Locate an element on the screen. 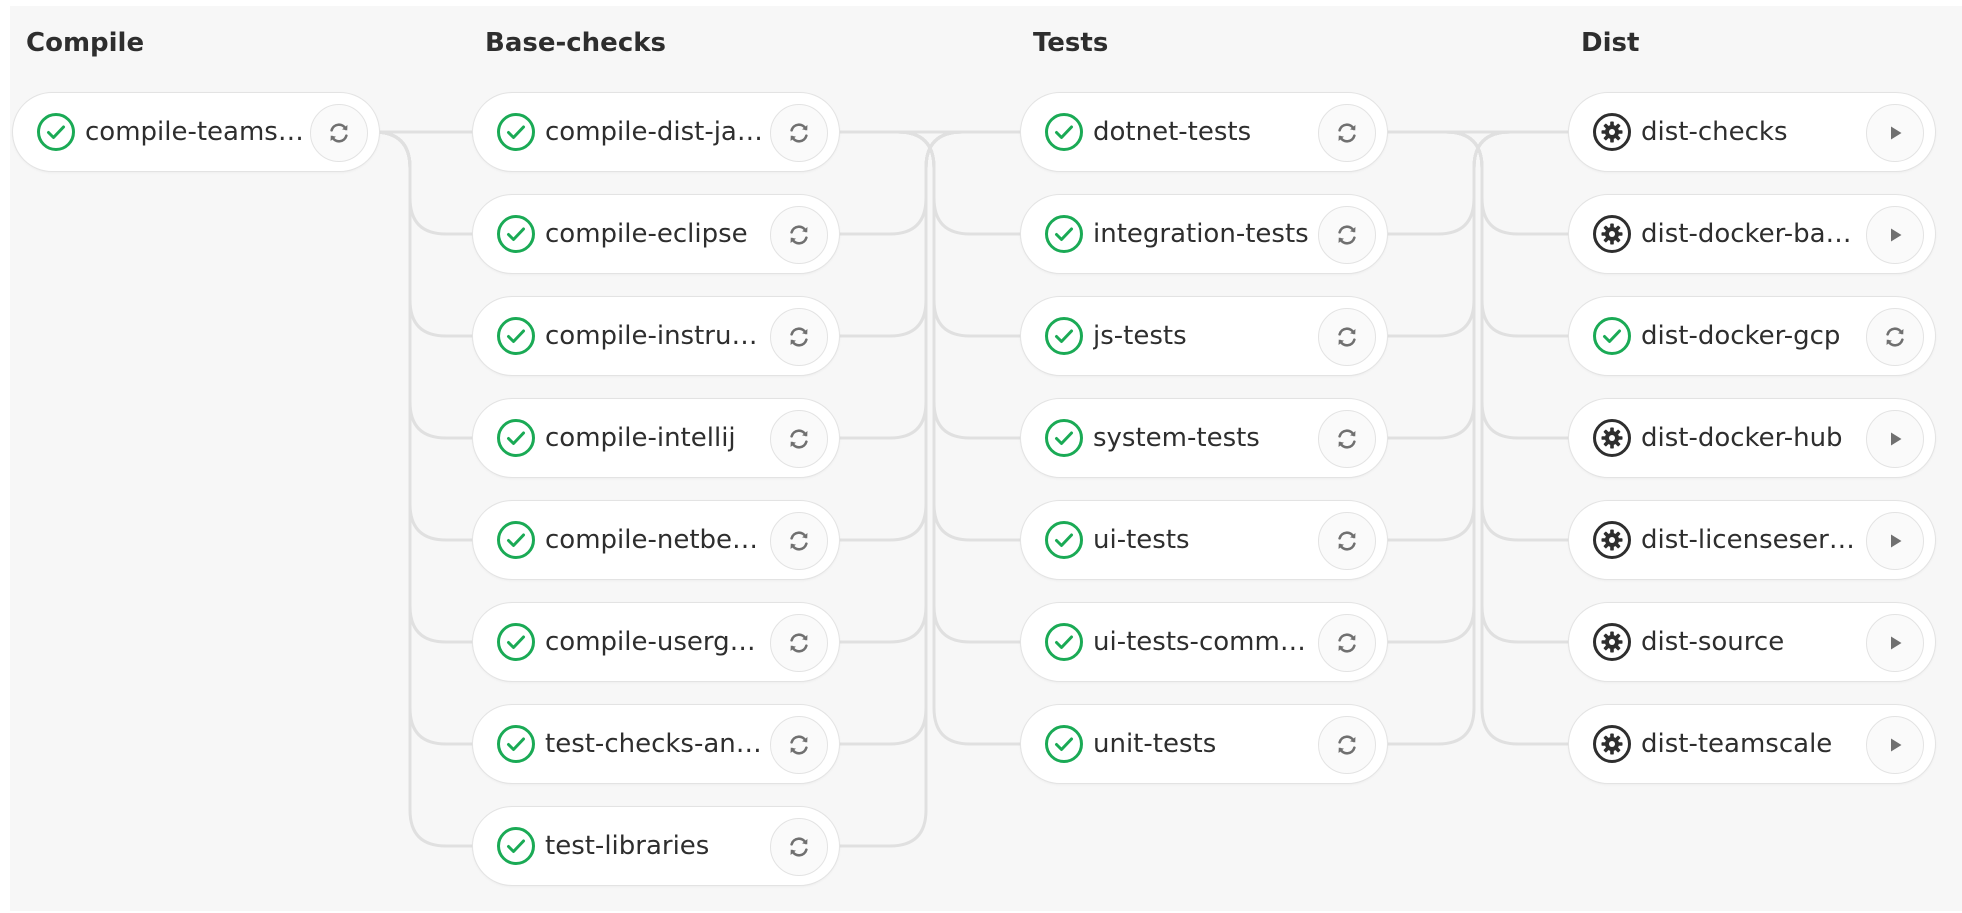 The width and height of the screenshot is (1962, 913). job-link: compile-eclipse is located at coordinates (621, 234).